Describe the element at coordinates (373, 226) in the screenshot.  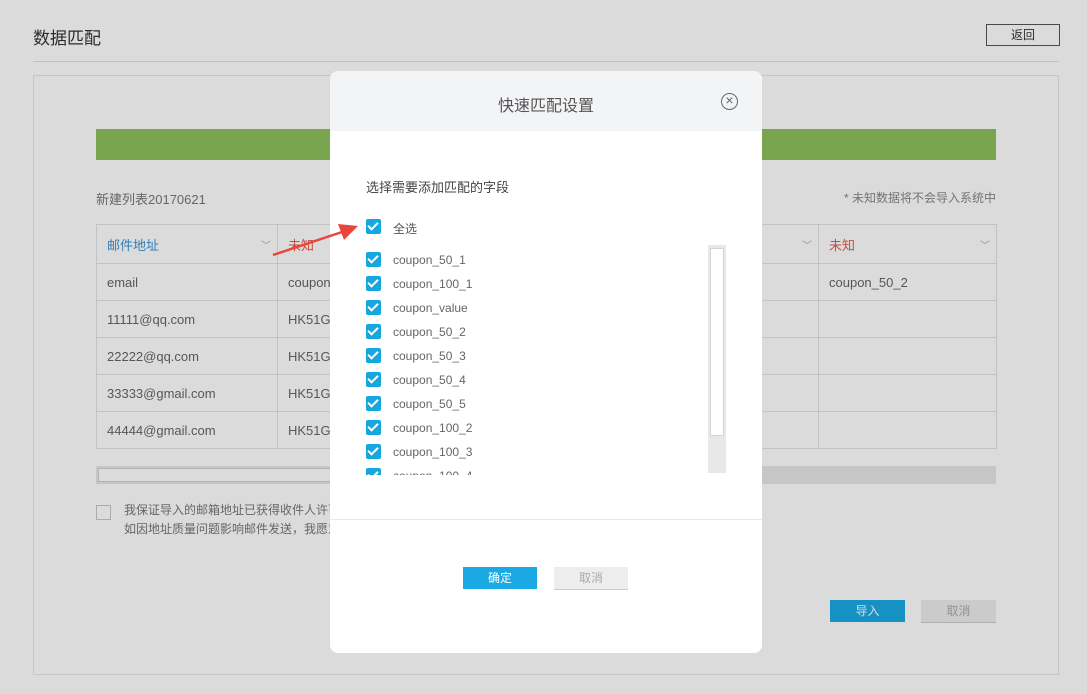
I see `select-all-checkbox` at that location.